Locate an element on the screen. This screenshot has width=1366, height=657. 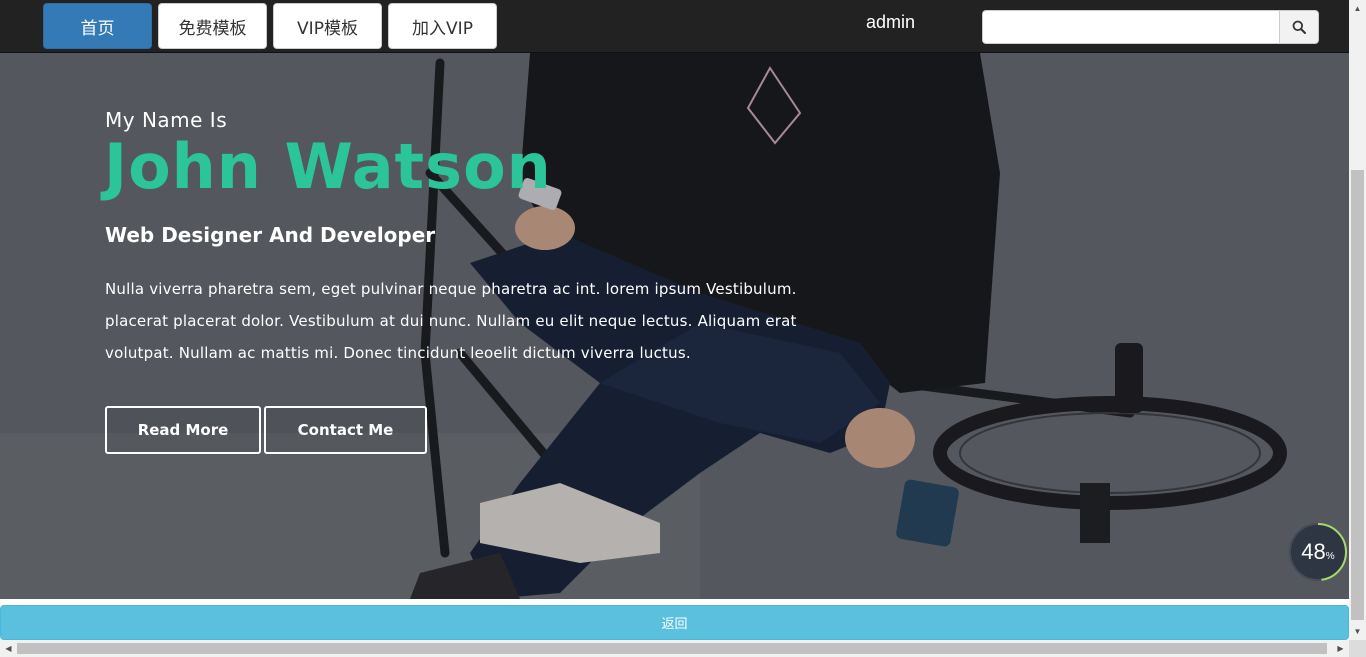
vertical-scrollbar: ▲ ▼ is located at coordinates (1357, 320).